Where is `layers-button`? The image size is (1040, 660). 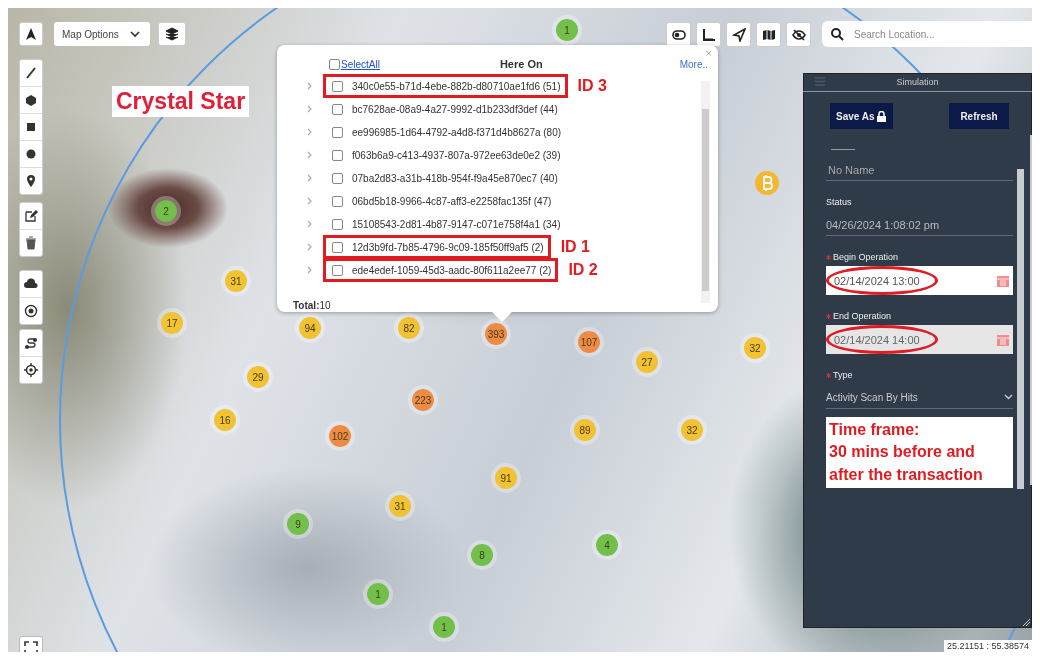 layers-button is located at coordinates (172, 34).